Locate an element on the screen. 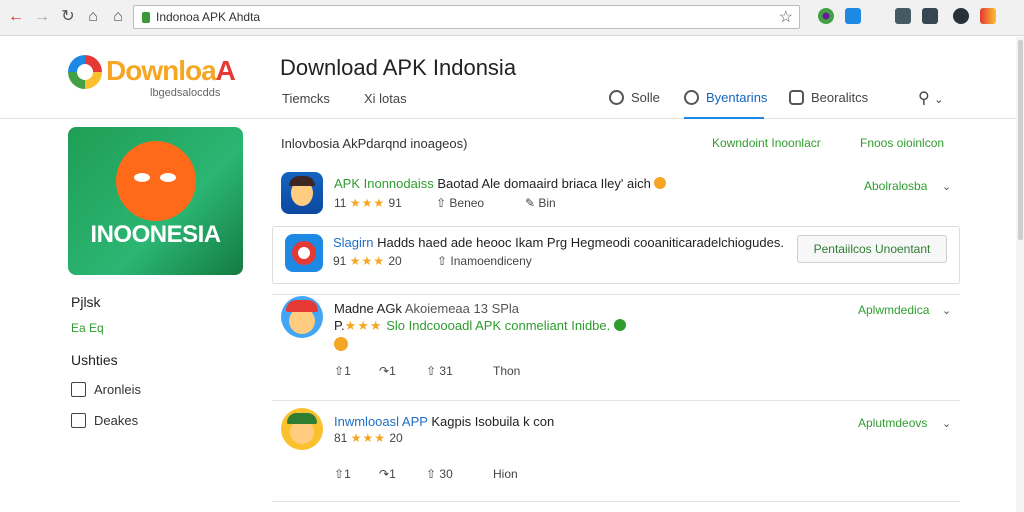  subnav-link: Tiemcks is located at coordinates (306, 98).